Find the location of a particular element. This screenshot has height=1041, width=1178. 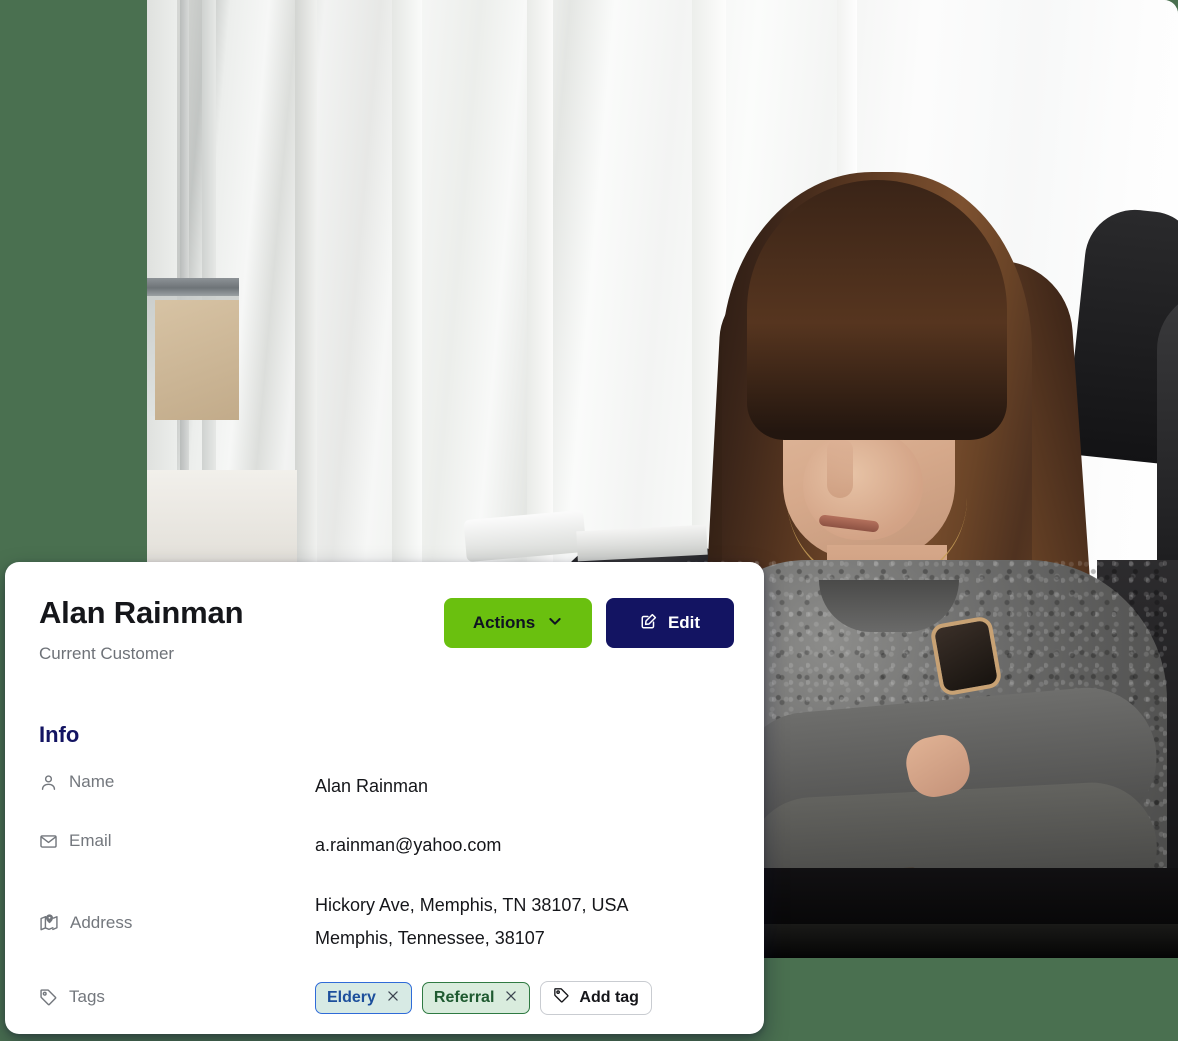

info-value-email: a.rainman@yahoo.com is located at coordinates (408, 845).